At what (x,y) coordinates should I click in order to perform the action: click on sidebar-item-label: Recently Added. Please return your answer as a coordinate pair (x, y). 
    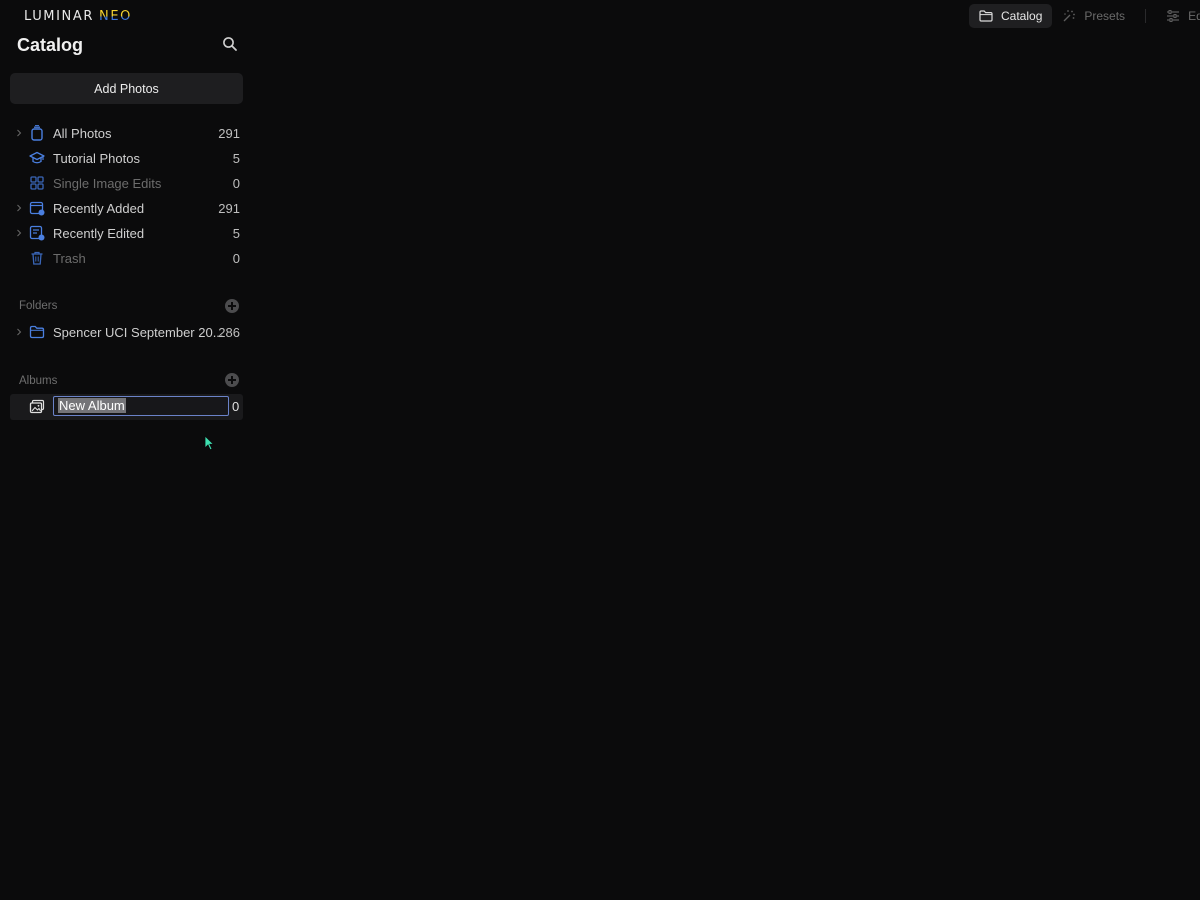
    Looking at the image, I should click on (99, 208).